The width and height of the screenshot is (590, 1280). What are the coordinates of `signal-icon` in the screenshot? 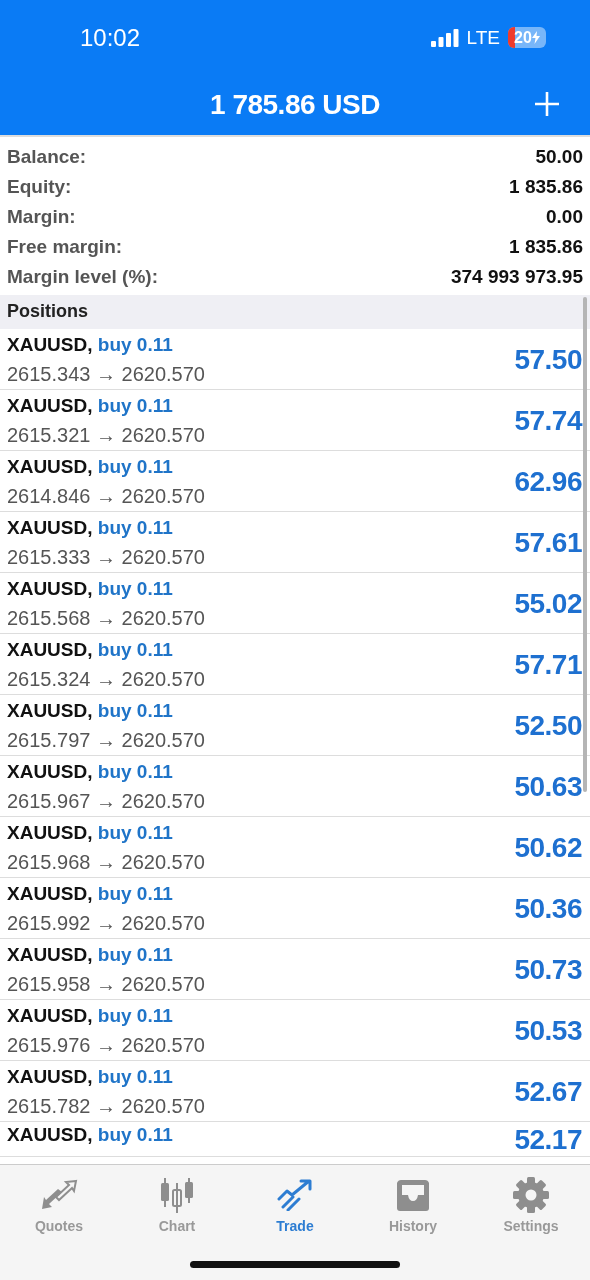 It's located at (444, 37).